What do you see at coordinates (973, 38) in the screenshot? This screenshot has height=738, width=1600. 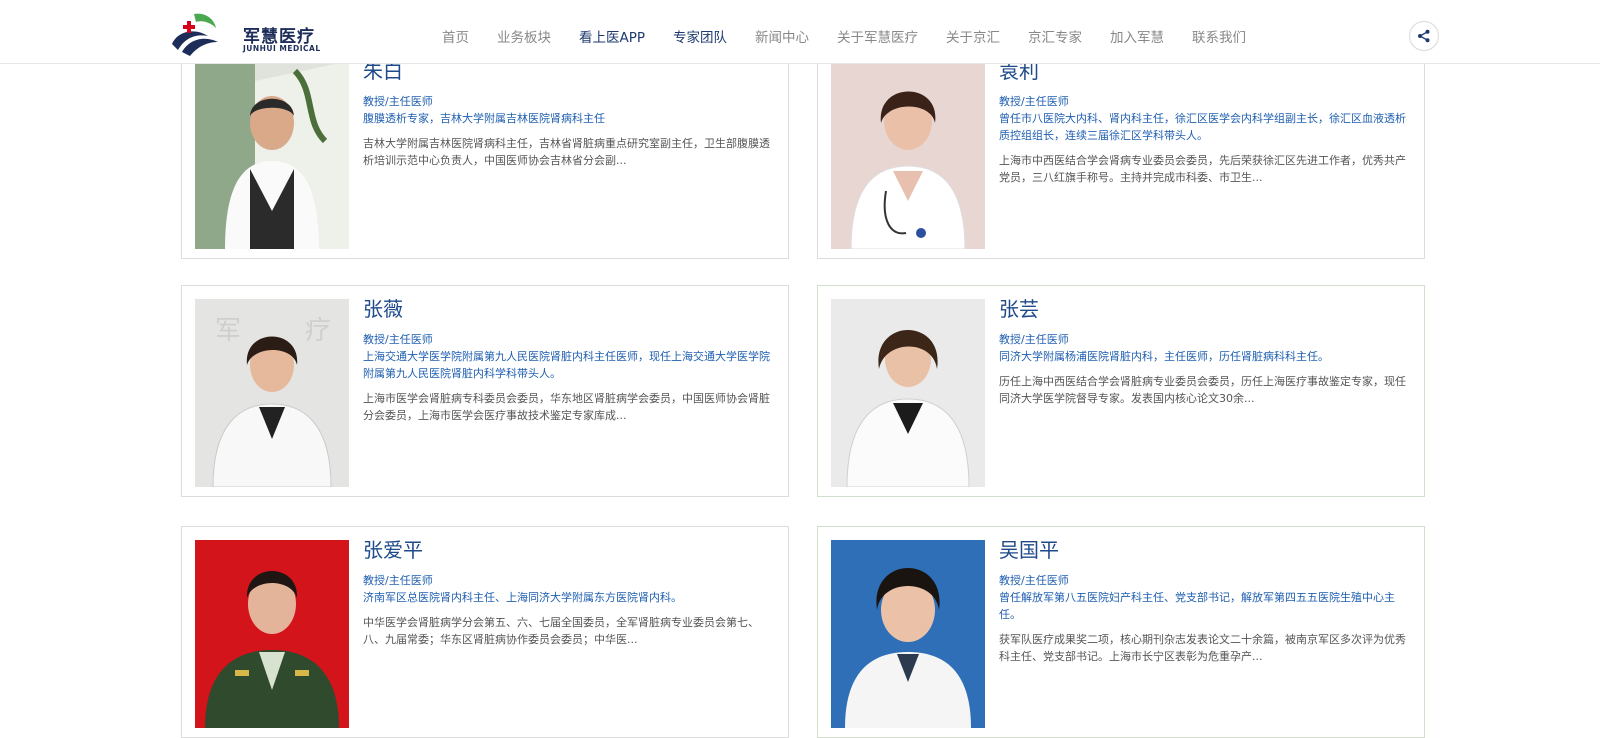 I see `nav-about-jinghui: 关于京汇` at bounding box center [973, 38].